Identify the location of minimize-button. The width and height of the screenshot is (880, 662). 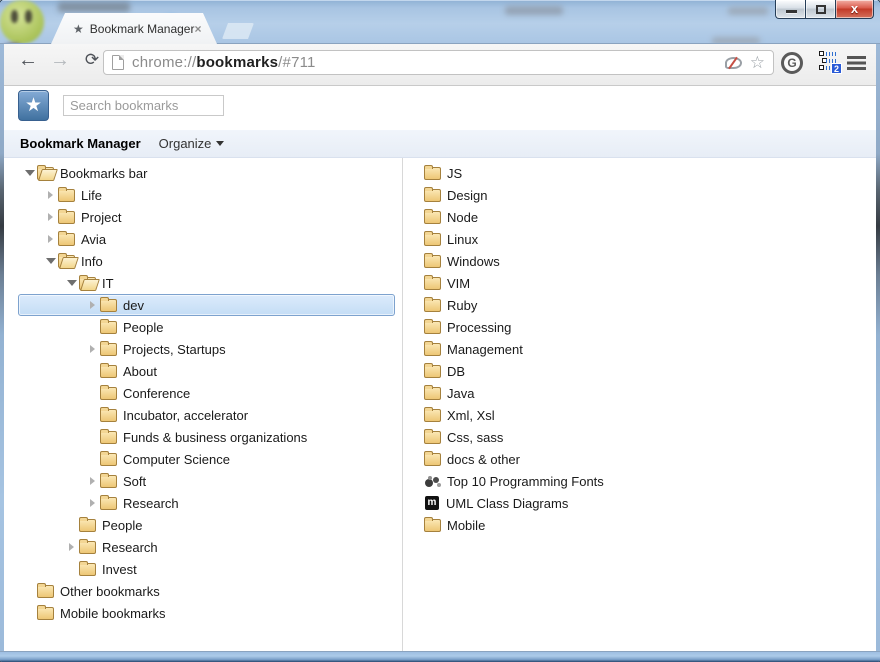
(790, 9).